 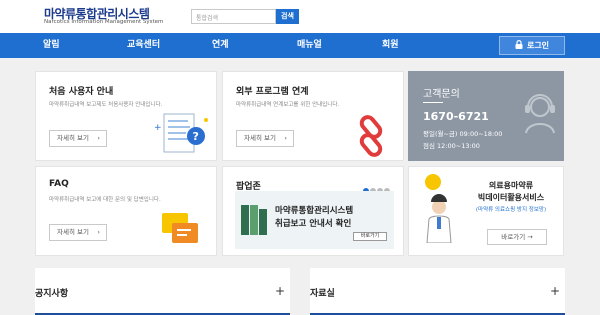 I want to click on nav-item-integration: 연계, so click(x=220, y=45).